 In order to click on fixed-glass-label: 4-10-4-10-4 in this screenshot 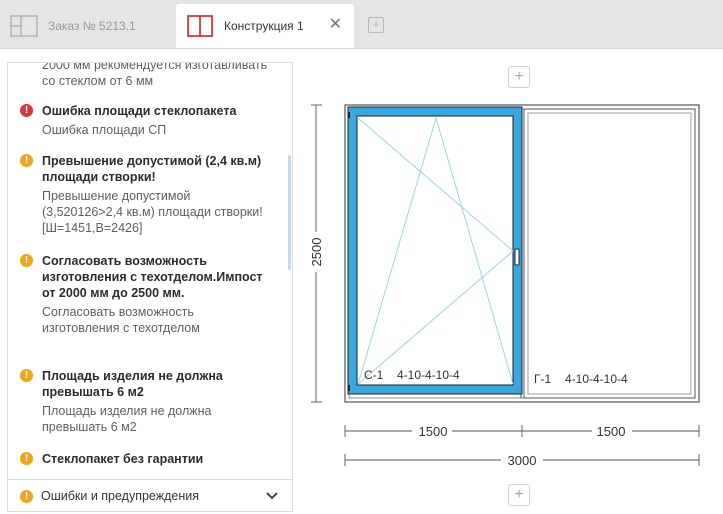, I will do `click(596, 379)`.